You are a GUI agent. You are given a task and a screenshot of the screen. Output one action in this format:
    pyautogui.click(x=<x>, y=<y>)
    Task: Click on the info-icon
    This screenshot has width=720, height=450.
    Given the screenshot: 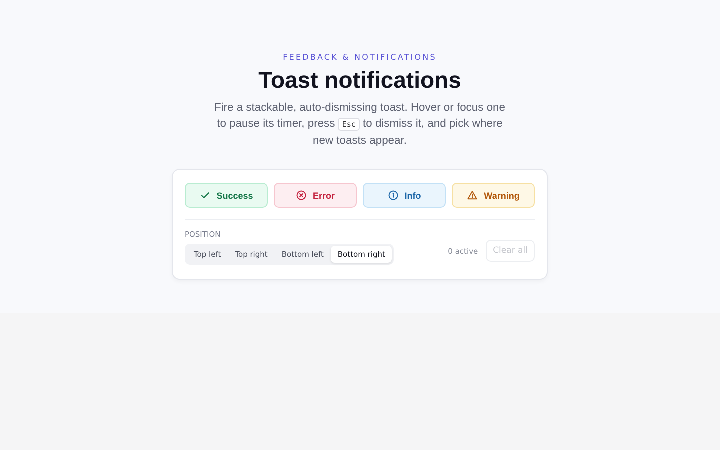 What is the action you would take?
    pyautogui.click(x=393, y=195)
    